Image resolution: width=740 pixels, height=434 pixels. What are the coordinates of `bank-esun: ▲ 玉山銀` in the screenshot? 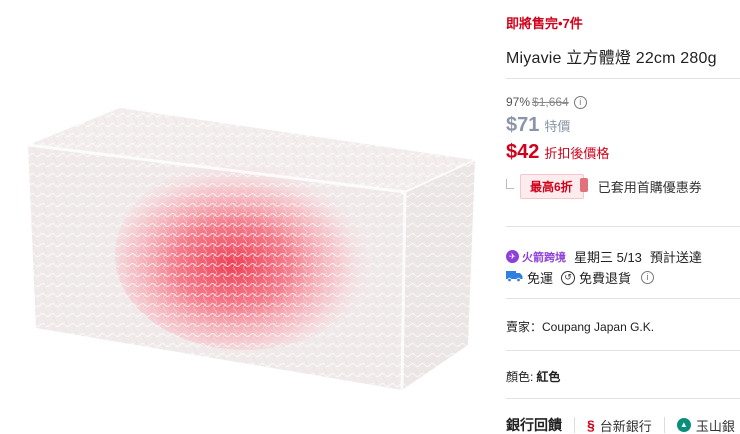 It's located at (705, 425).